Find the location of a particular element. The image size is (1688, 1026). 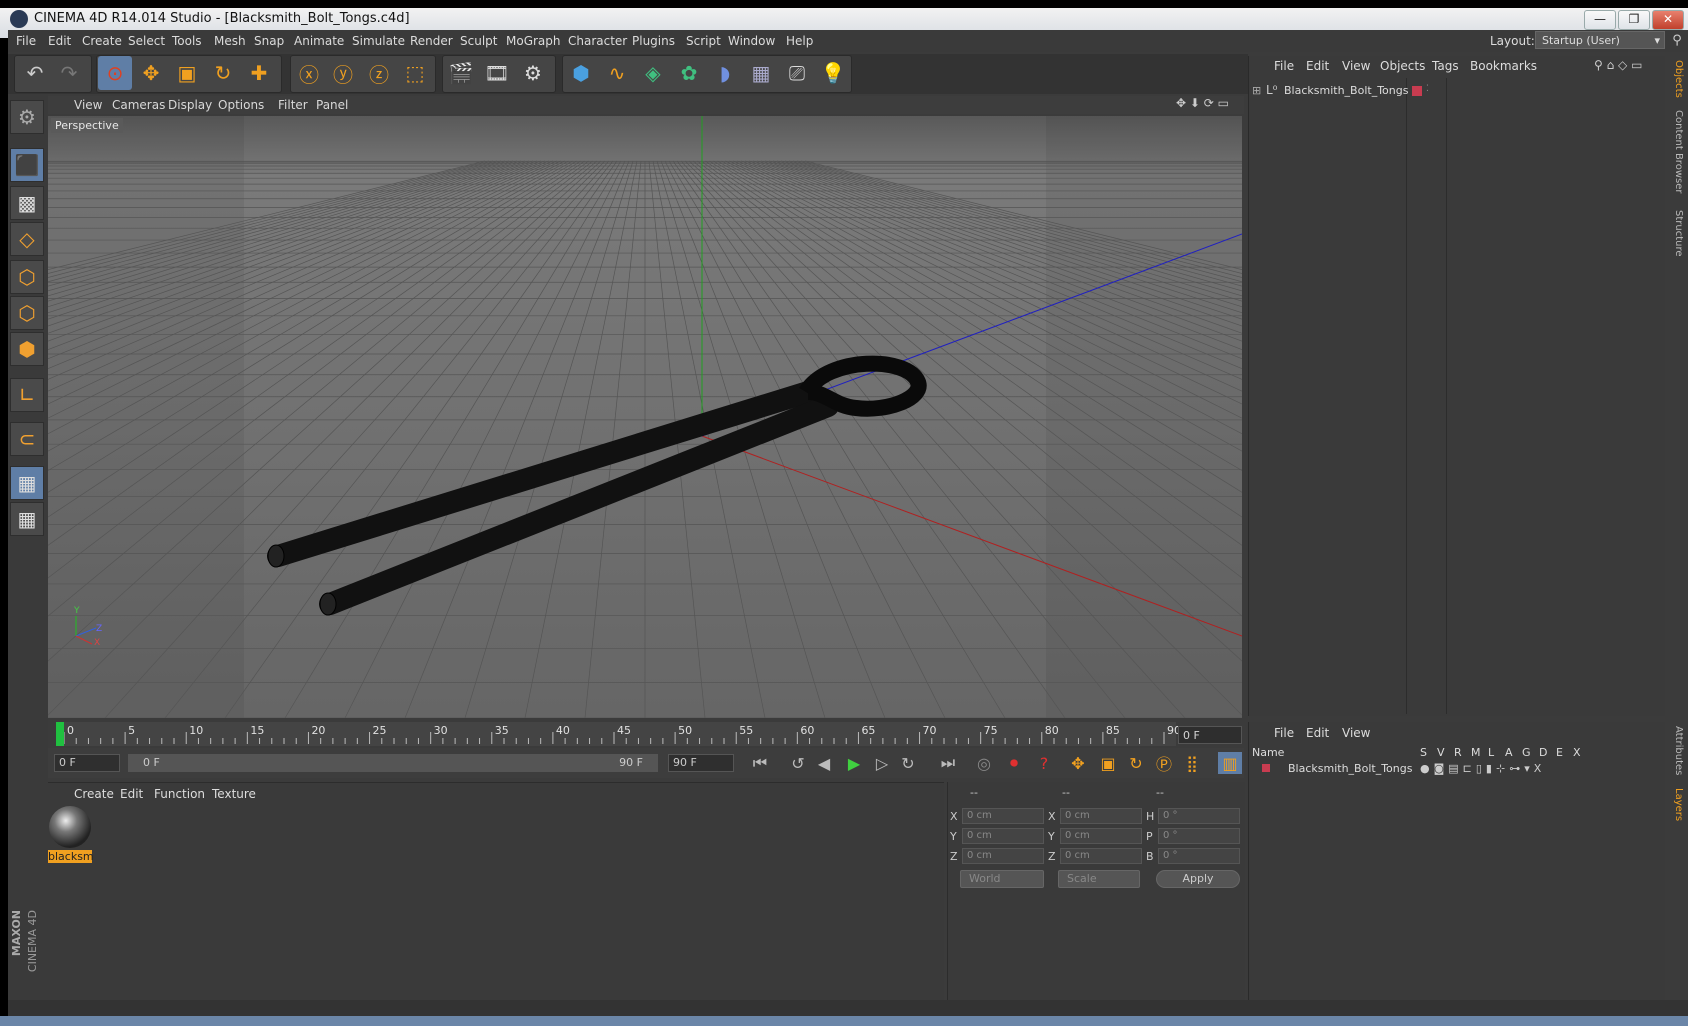

viewport-menu-options: Options is located at coordinates (241, 105).